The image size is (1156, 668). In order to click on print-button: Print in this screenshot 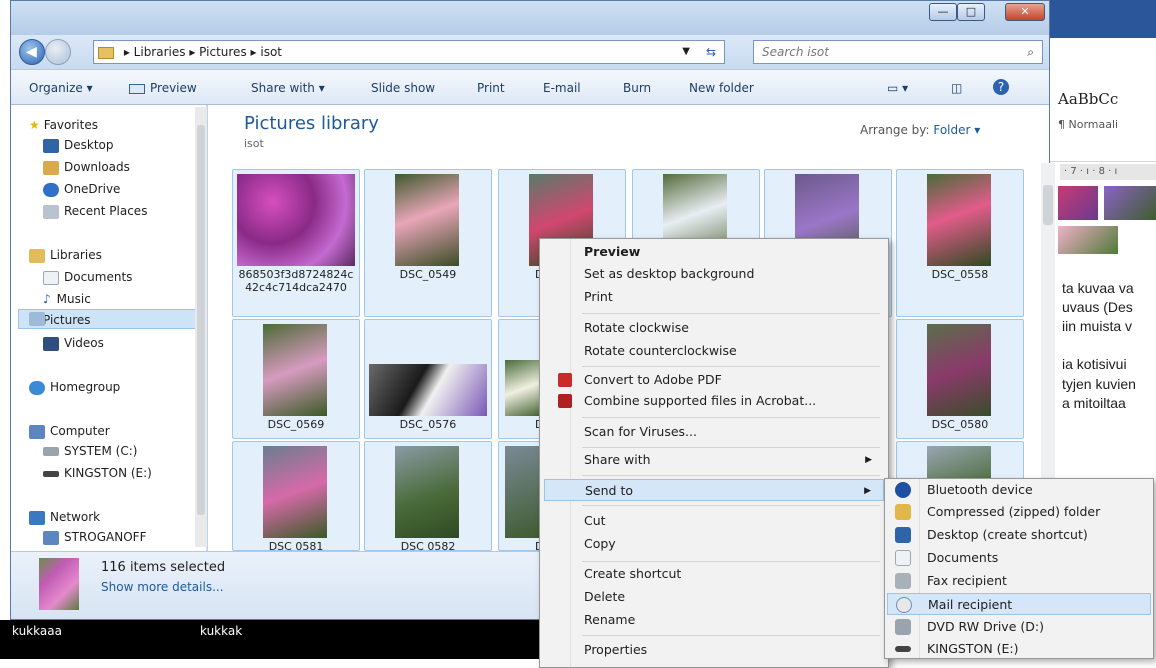, I will do `click(491, 88)`.